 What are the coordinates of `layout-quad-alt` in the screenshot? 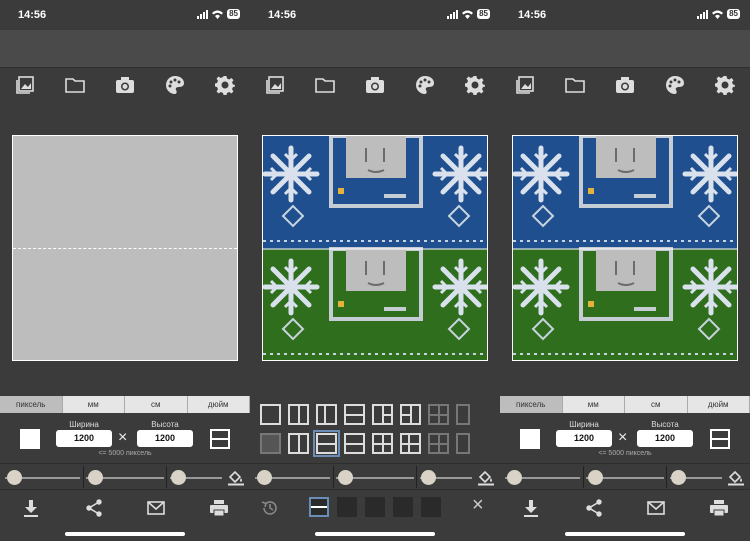 It's located at (410, 443).